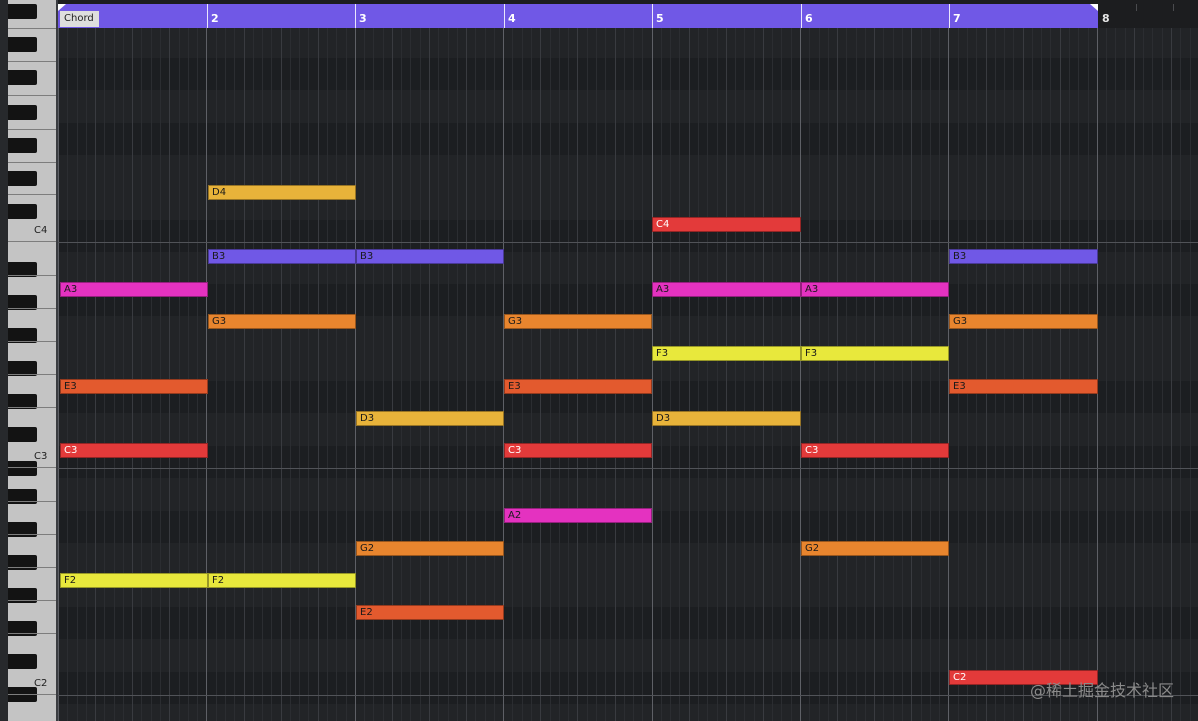 The height and width of the screenshot is (721, 1198). What do you see at coordinates (1106, 18) in the screenshot?
I see `bar-number-8: 8` at bounding box center [1106, 18].